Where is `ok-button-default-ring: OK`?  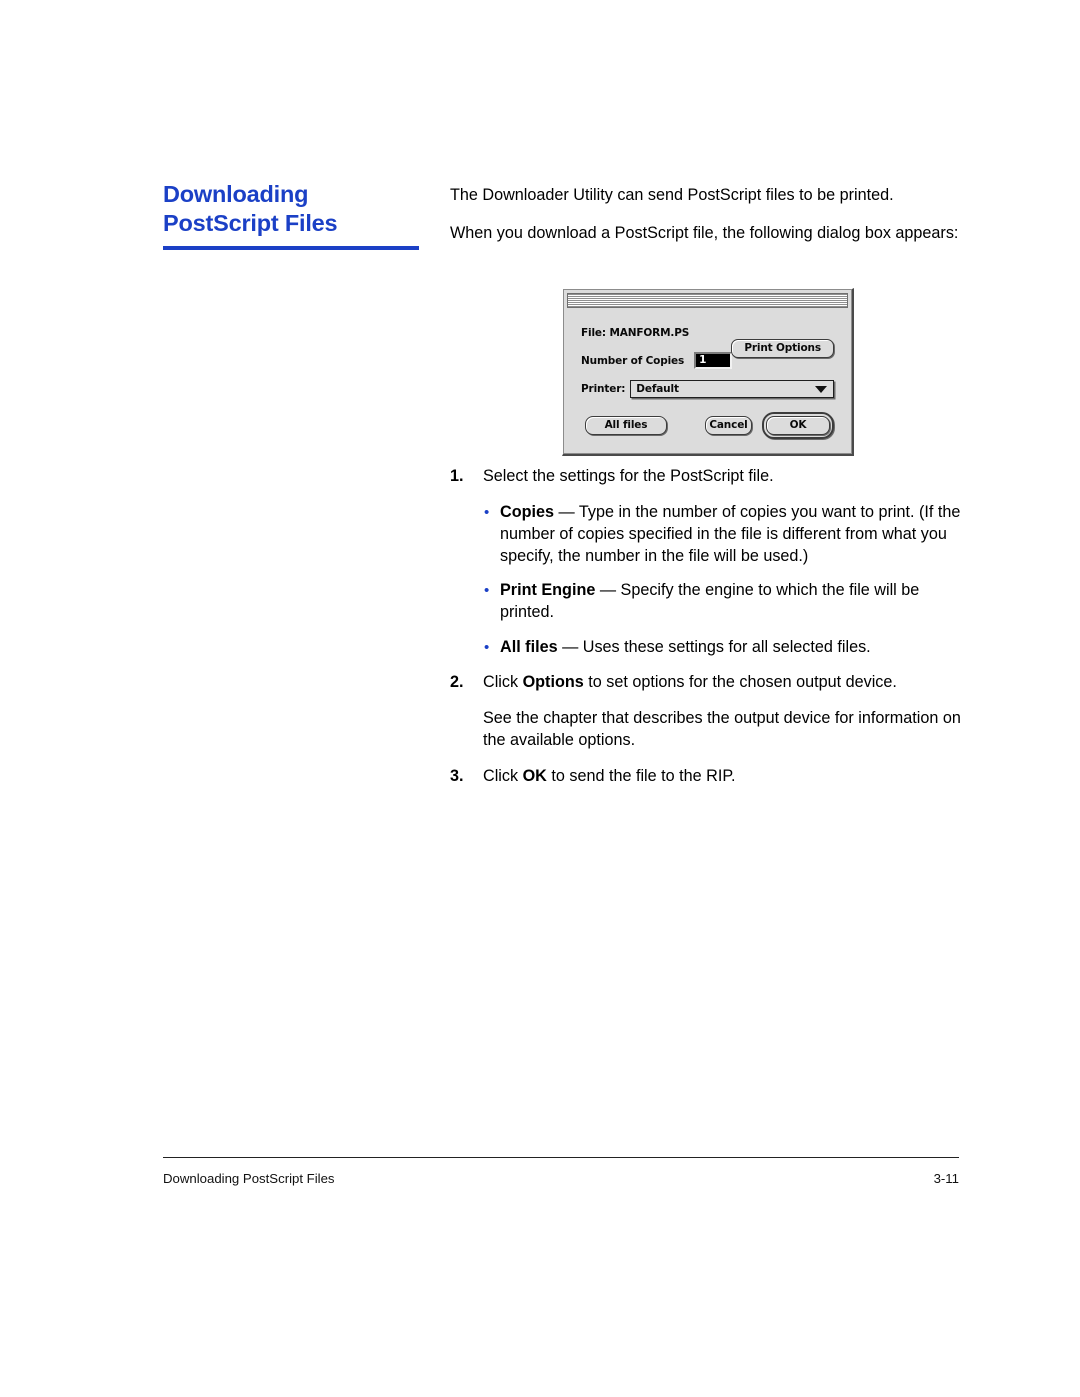
ok-button-default-ring: OK is located at coordinates (798, 425).